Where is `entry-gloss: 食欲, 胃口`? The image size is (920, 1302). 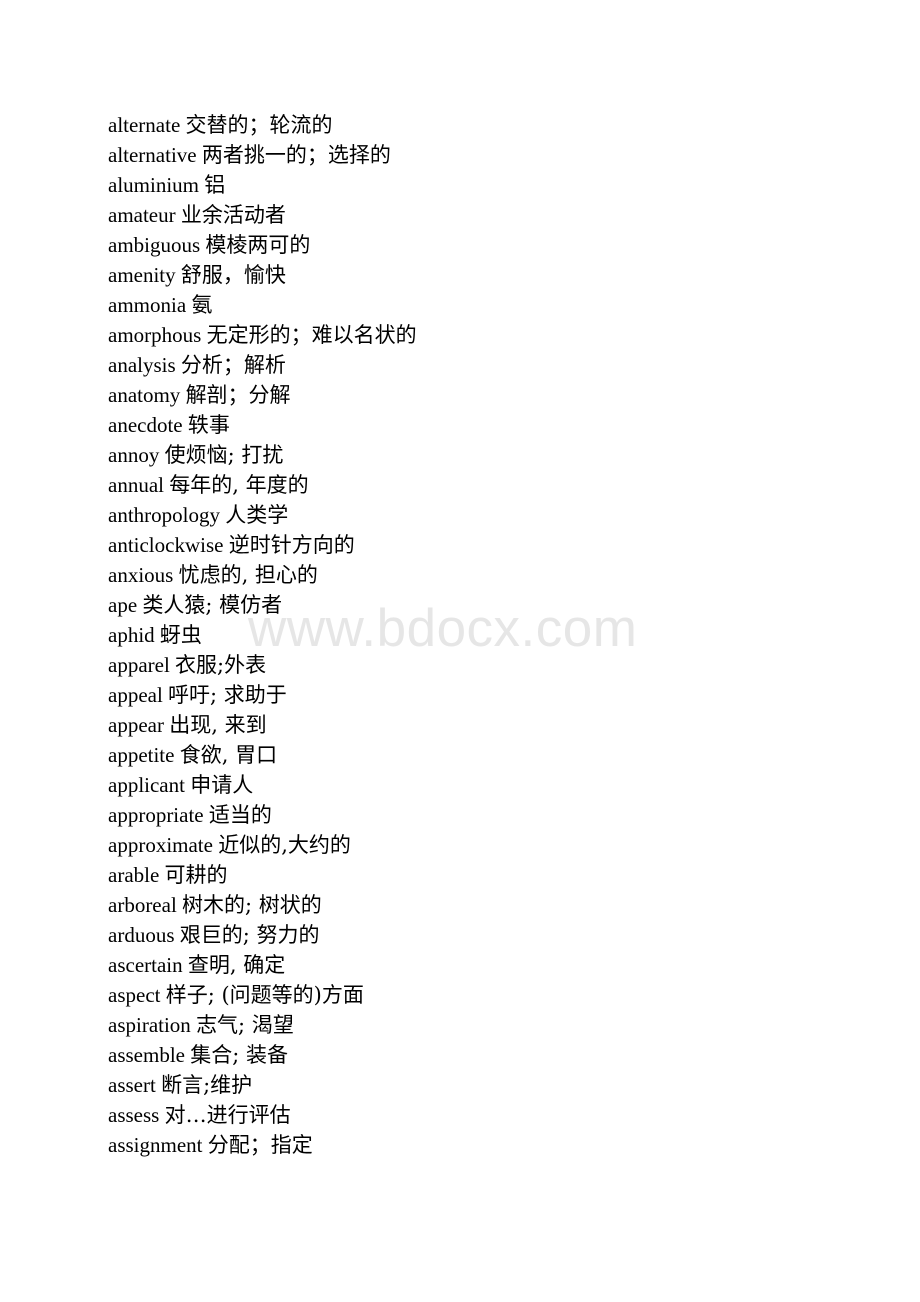 entry-gloss: 食欲, 胃口 is located at coordinates (228, 755).